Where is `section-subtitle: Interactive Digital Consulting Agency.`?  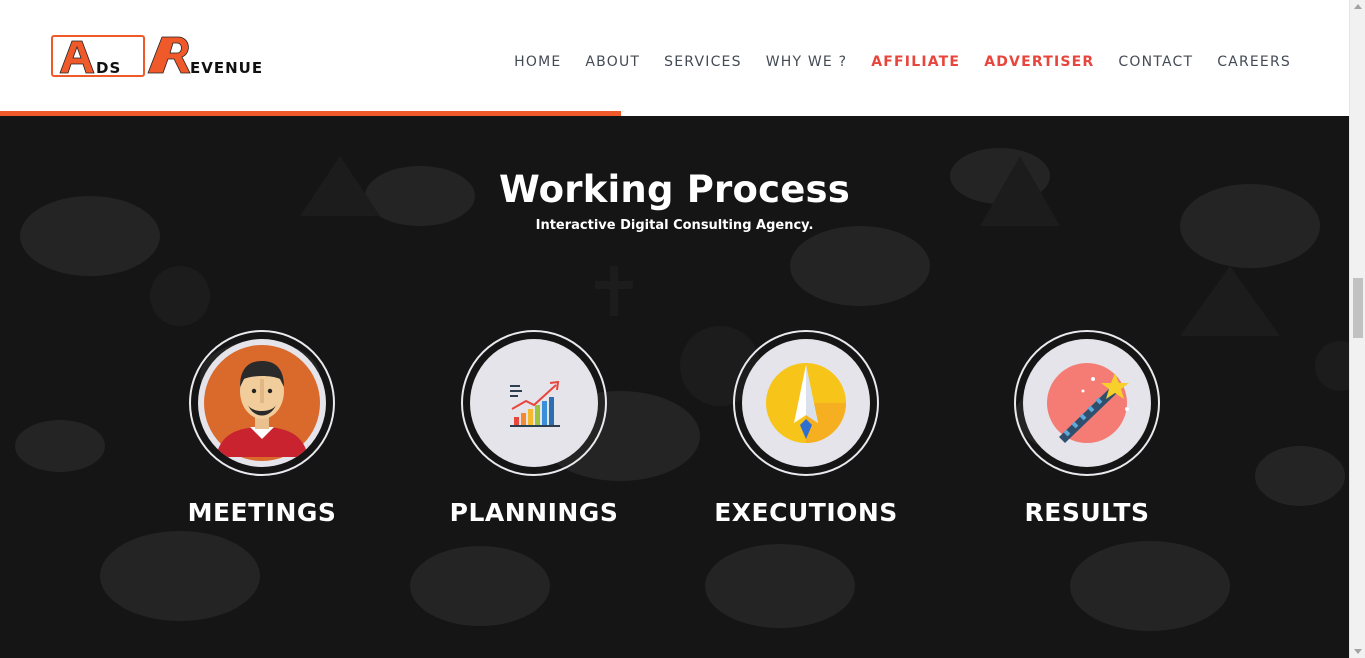 section-subtitle: Interactive Digital Consulting Agency. is located at coordinates (674, 225).